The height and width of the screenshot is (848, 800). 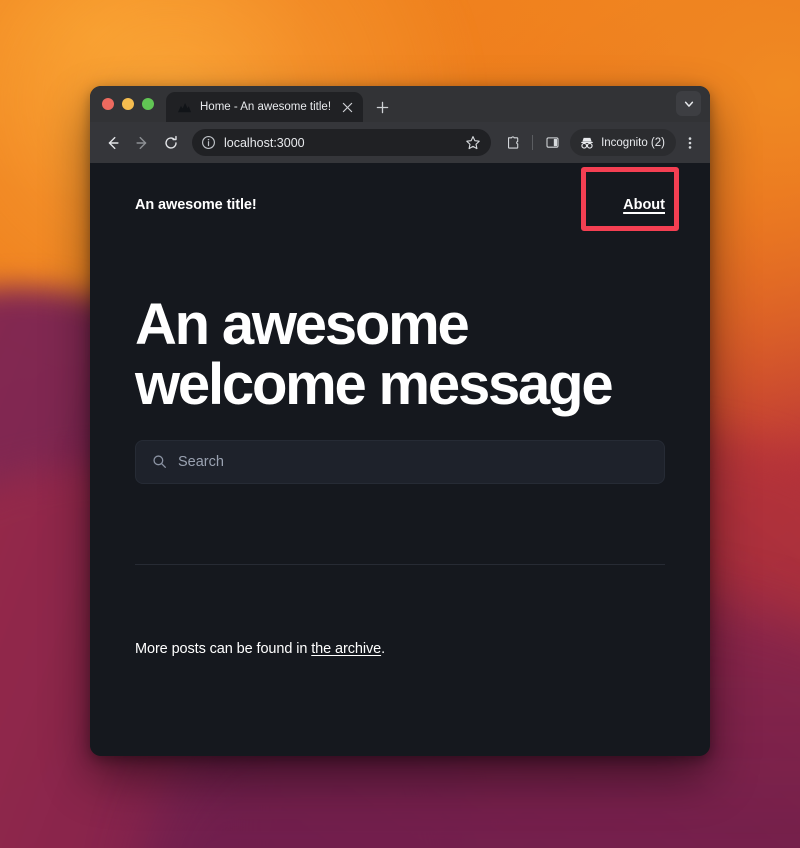 I want to click on address-bar: localhost:3000, so click(x=342, y=142).